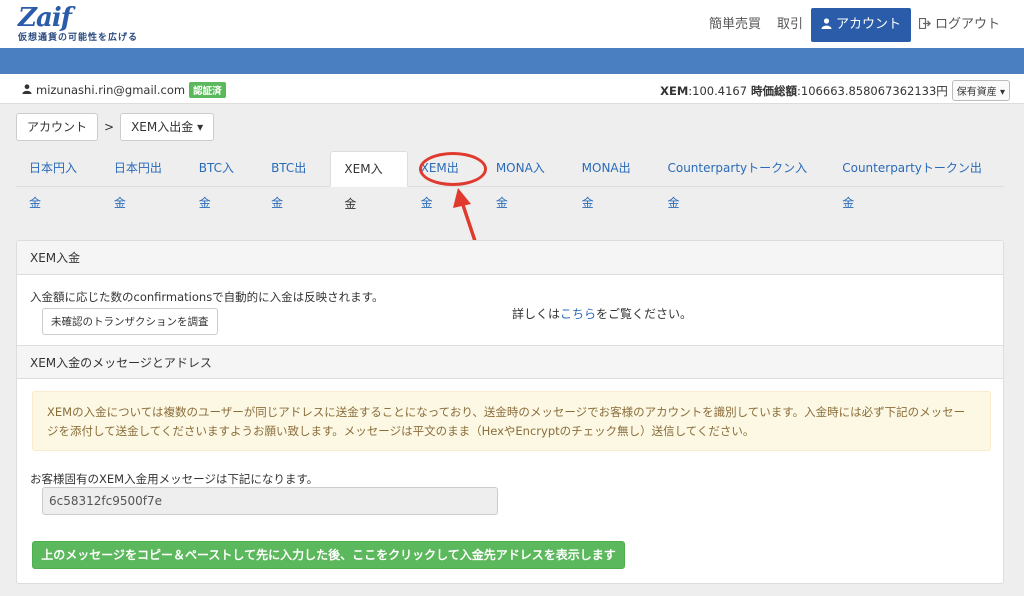 The width and height of the screenshot is (1024, 596). Describe the element at coordinates (578, 314) in the screenshot. I see `detail-link: こちら` at that location.